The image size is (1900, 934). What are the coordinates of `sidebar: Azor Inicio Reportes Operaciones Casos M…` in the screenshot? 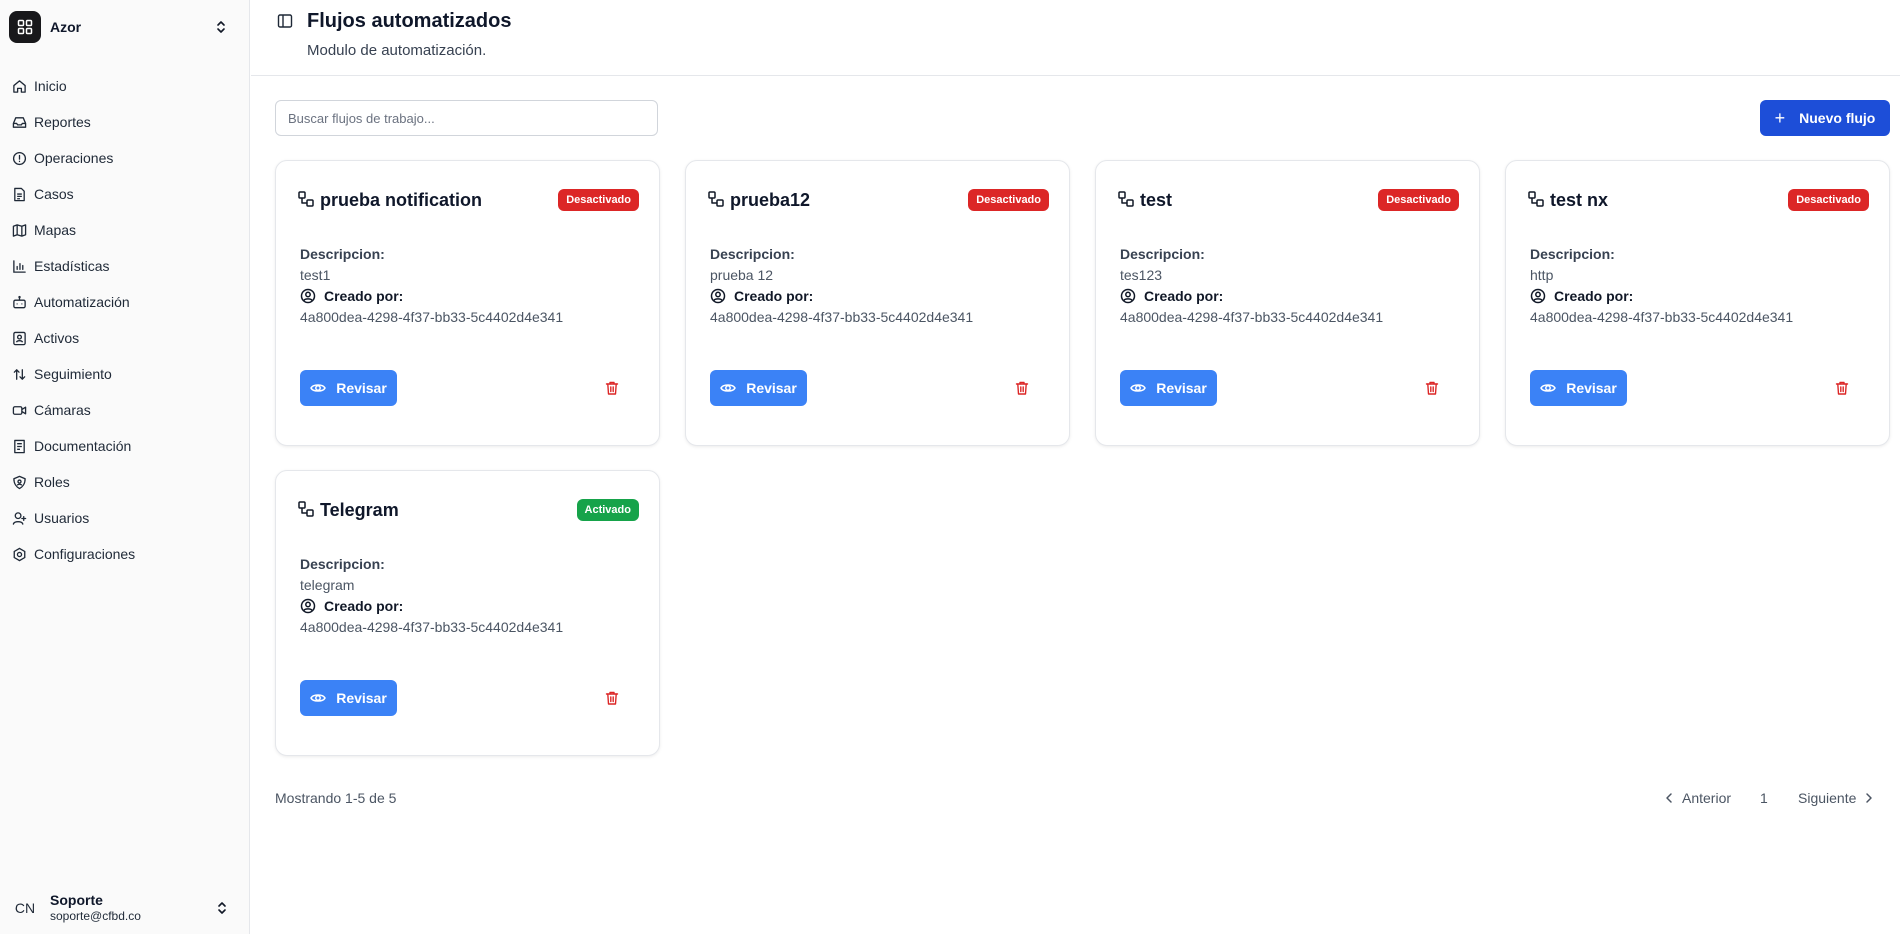 It's located at (125, 467).